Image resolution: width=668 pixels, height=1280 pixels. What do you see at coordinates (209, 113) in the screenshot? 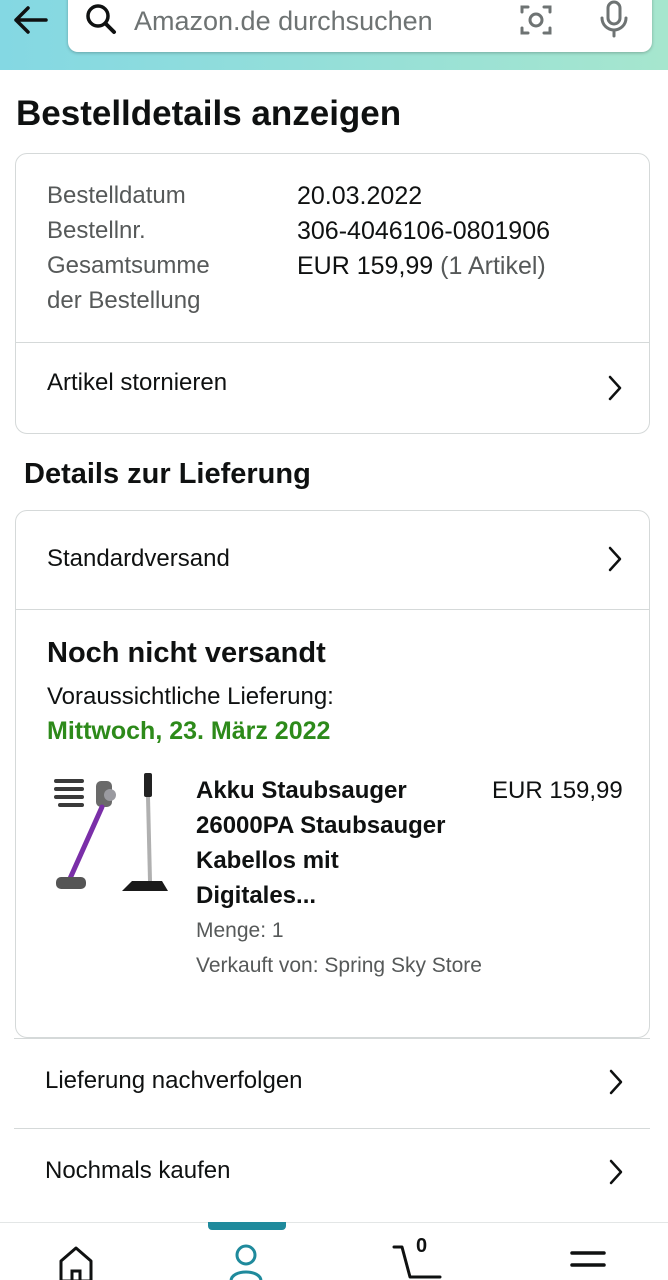
I see `page-title: Bestelldetails anzeigen` at bounding box center [209, 113].